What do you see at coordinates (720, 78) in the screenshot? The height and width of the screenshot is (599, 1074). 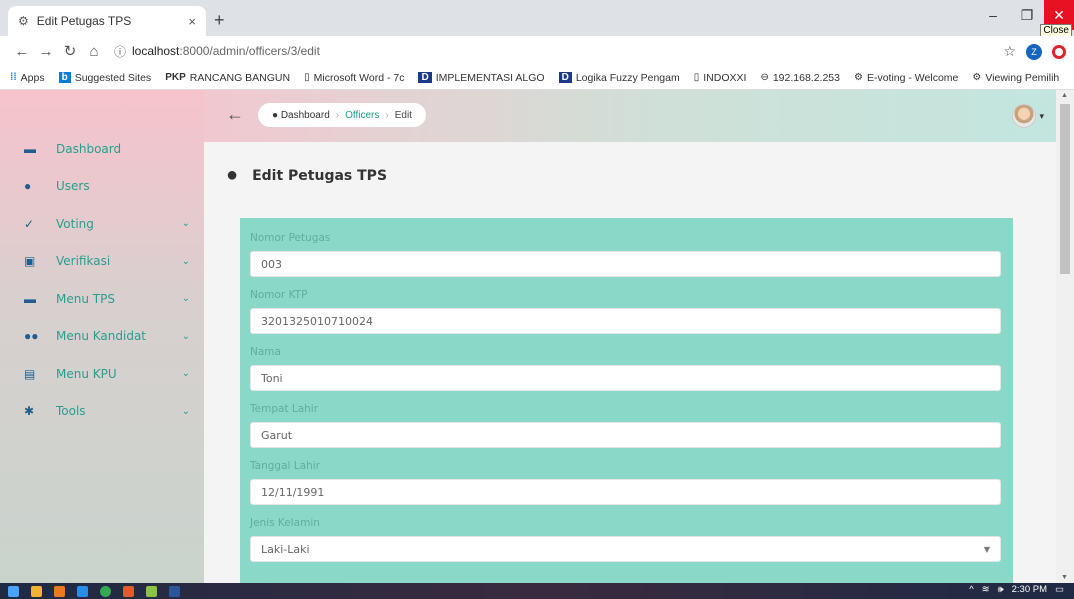 I see `bookmark-indoxxi: ▯ INDOXXI` at bounding box center [720, 78].